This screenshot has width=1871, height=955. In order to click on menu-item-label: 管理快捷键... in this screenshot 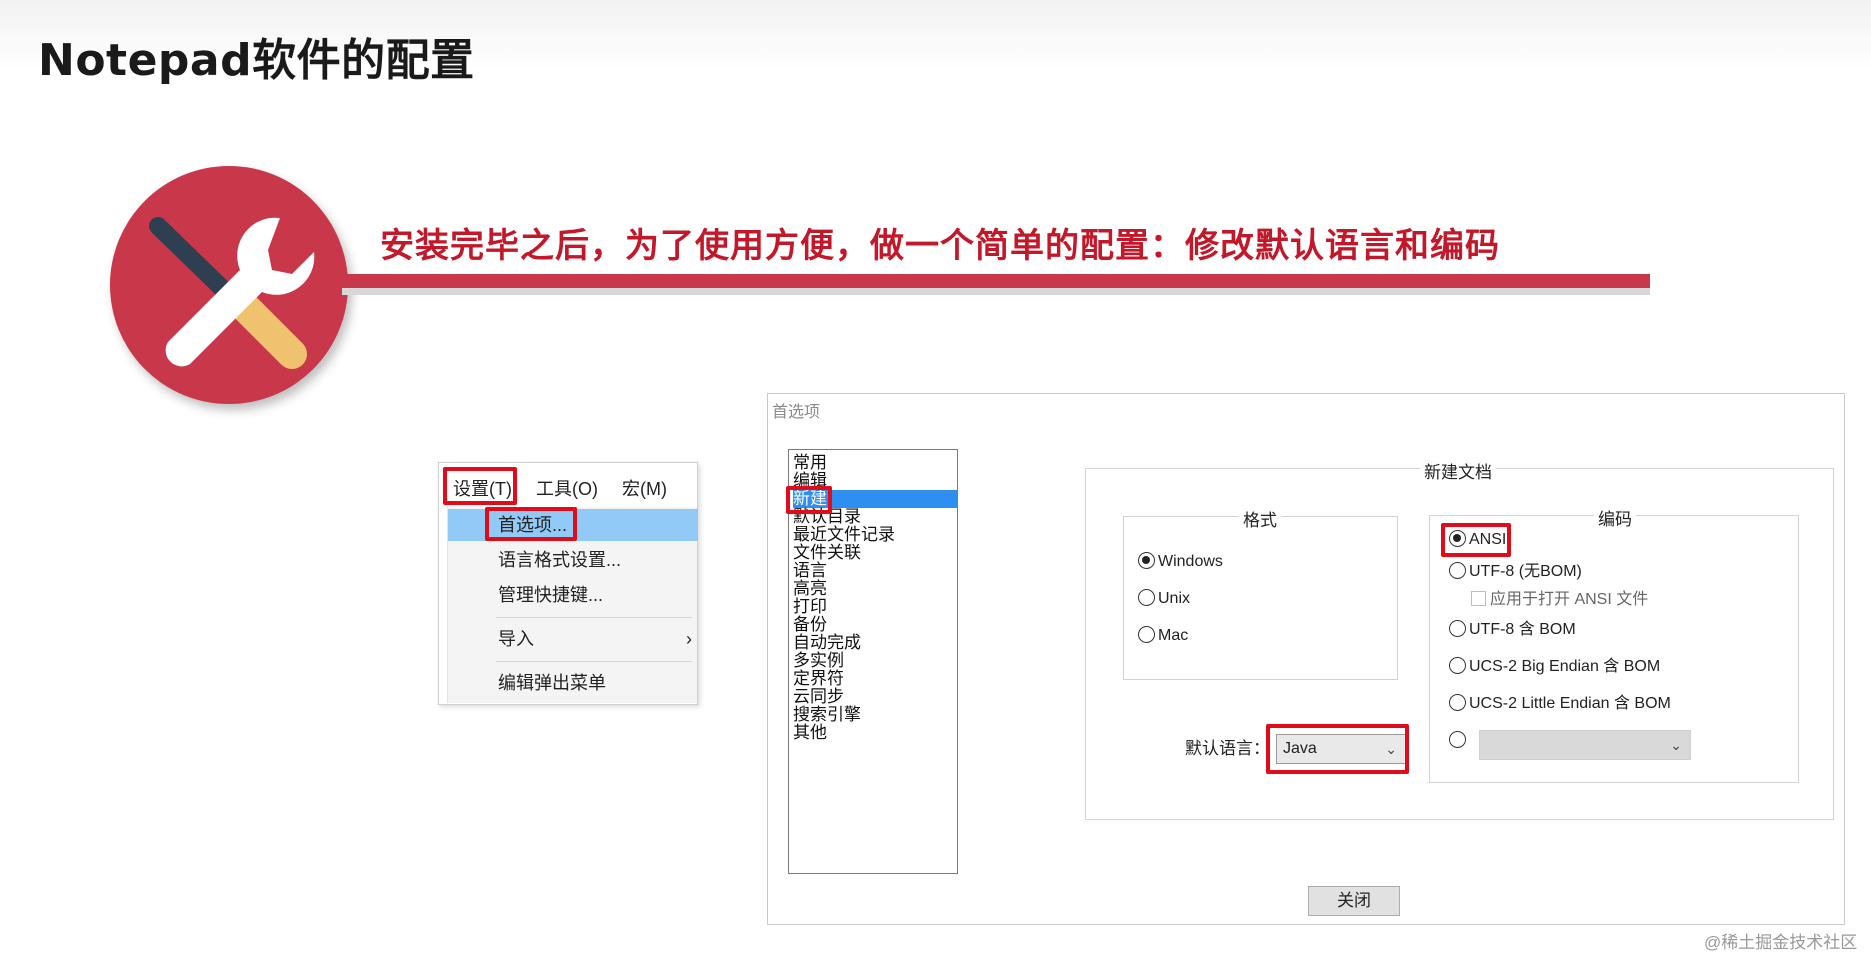, I will do `click(551, 595)`.